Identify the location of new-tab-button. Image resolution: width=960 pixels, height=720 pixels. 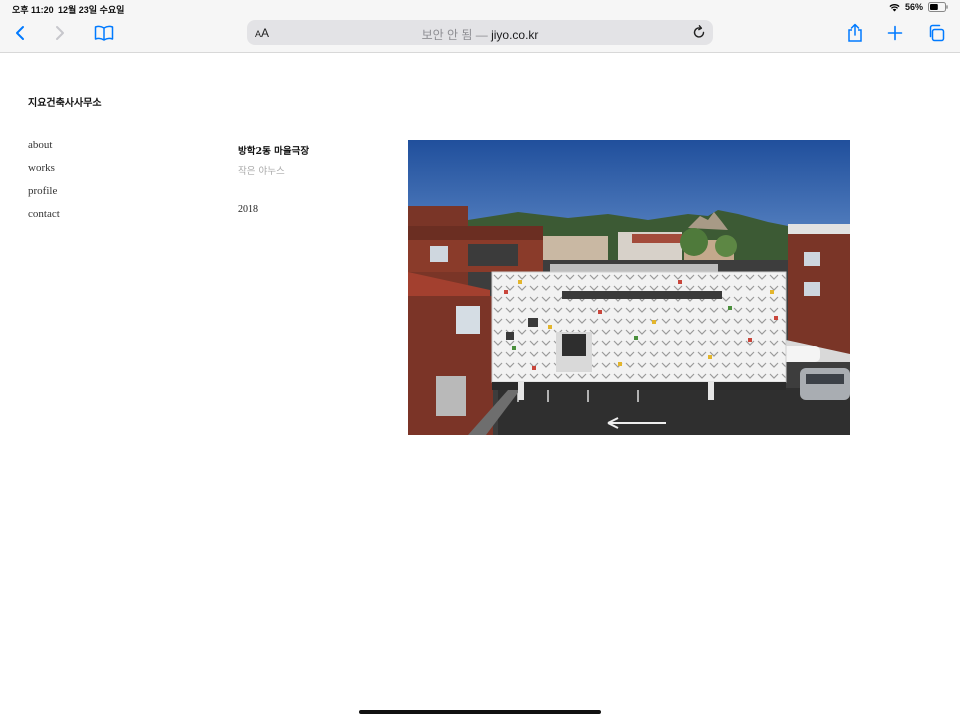
(895, 33).